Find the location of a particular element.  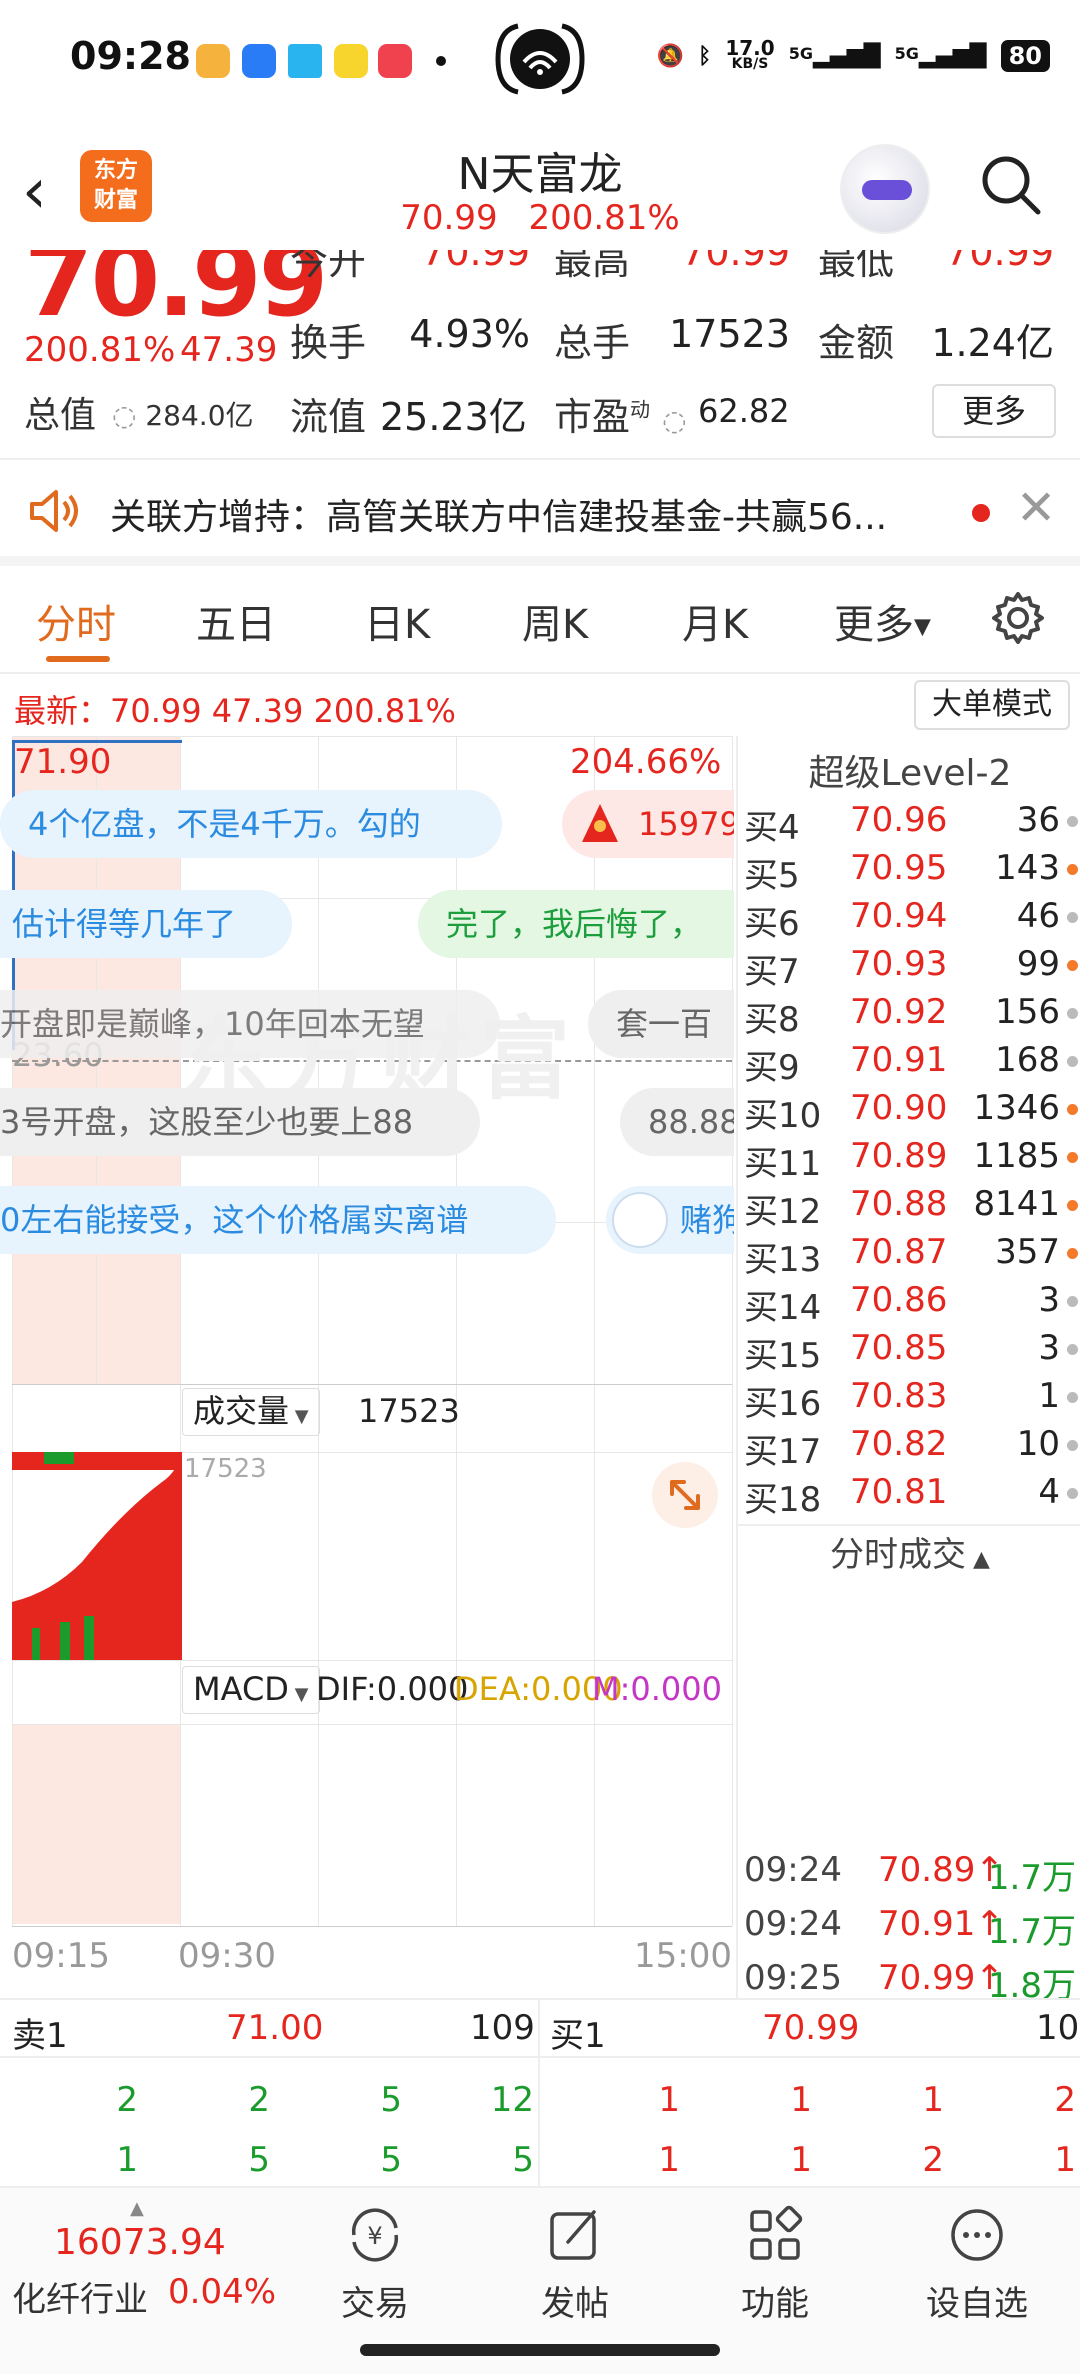

bid-row: 买18 70.81 4 is located at coordinates (909, 1493).